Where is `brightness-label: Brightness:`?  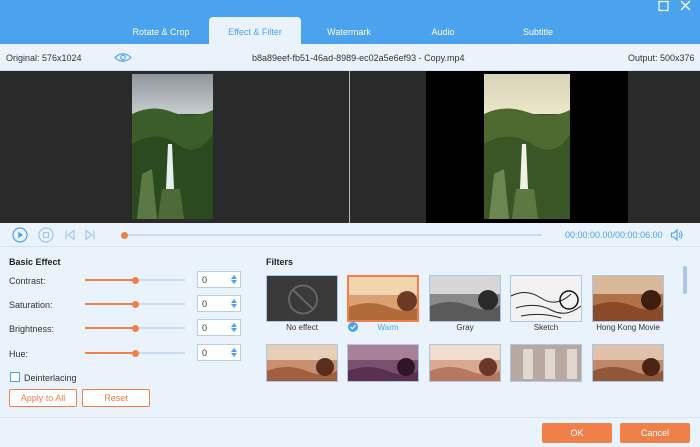
brightness-label: Brightness: is located at coordinates (32, 329).